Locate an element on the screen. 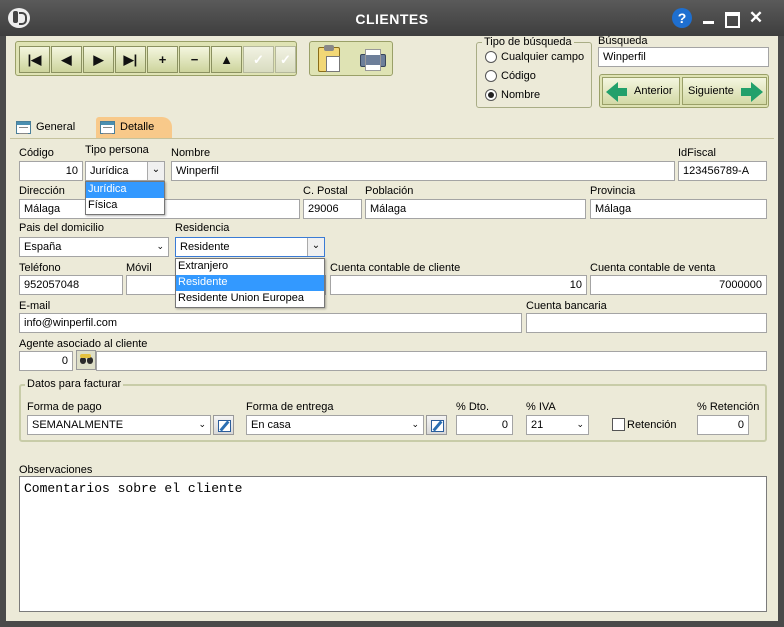 Image resolution: width=784 pixels, height=627 pixels. poblacion-label: Población is located at coordinates (389, 191).